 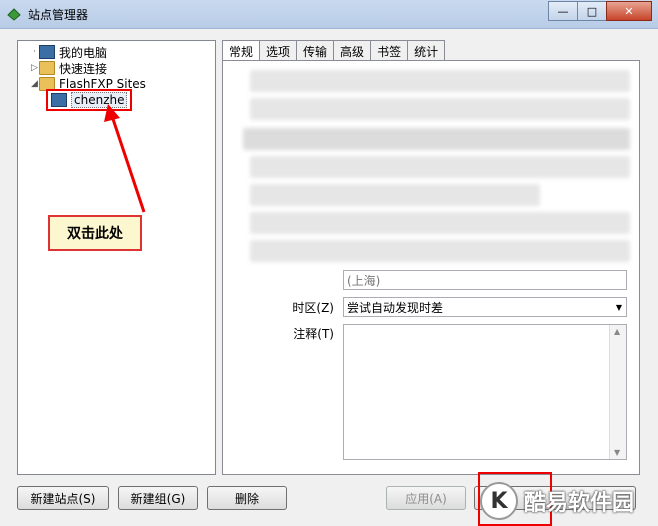 What do you see at coordinates (352, 50) in the screenshot?
I see `tab-advanced: 高级` at bounding box center [352, 50].